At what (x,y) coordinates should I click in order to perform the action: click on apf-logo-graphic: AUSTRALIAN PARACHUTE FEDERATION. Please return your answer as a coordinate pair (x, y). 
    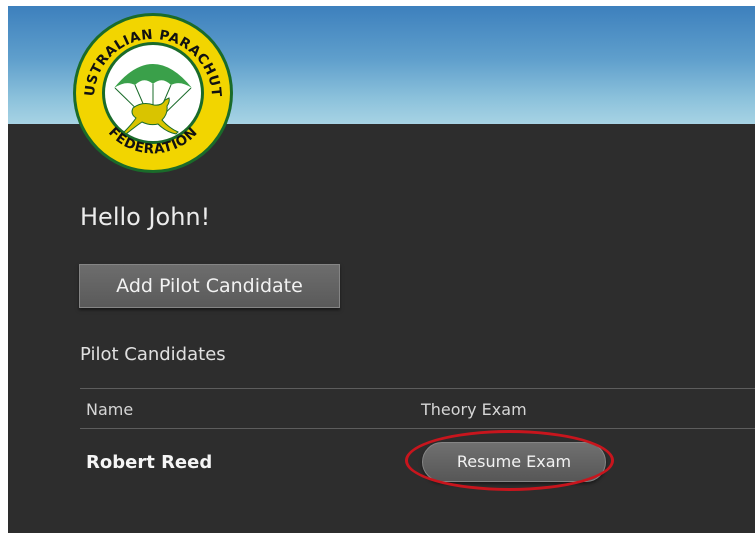
    Looking at the image, I should click on (149, 89).